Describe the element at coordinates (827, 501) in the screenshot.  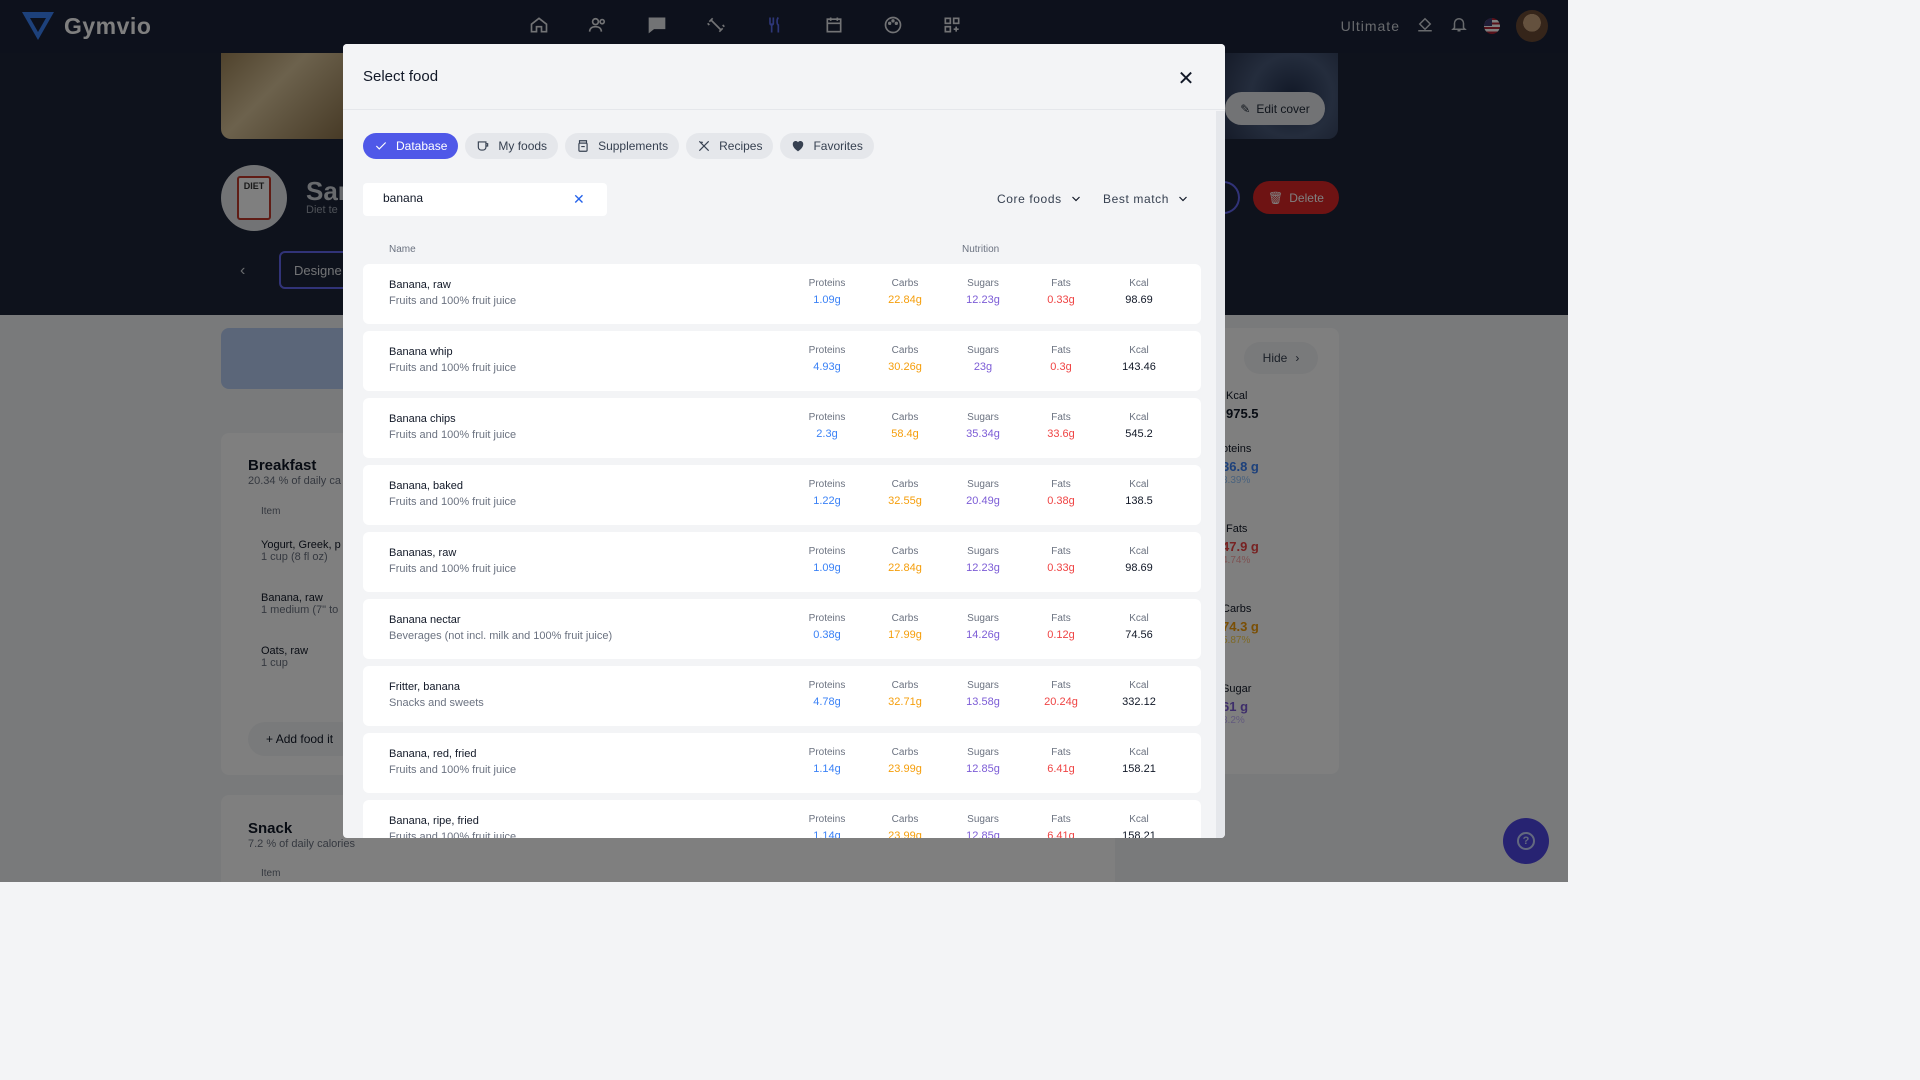
I see `nutrient-value: 1.22g` at that location.